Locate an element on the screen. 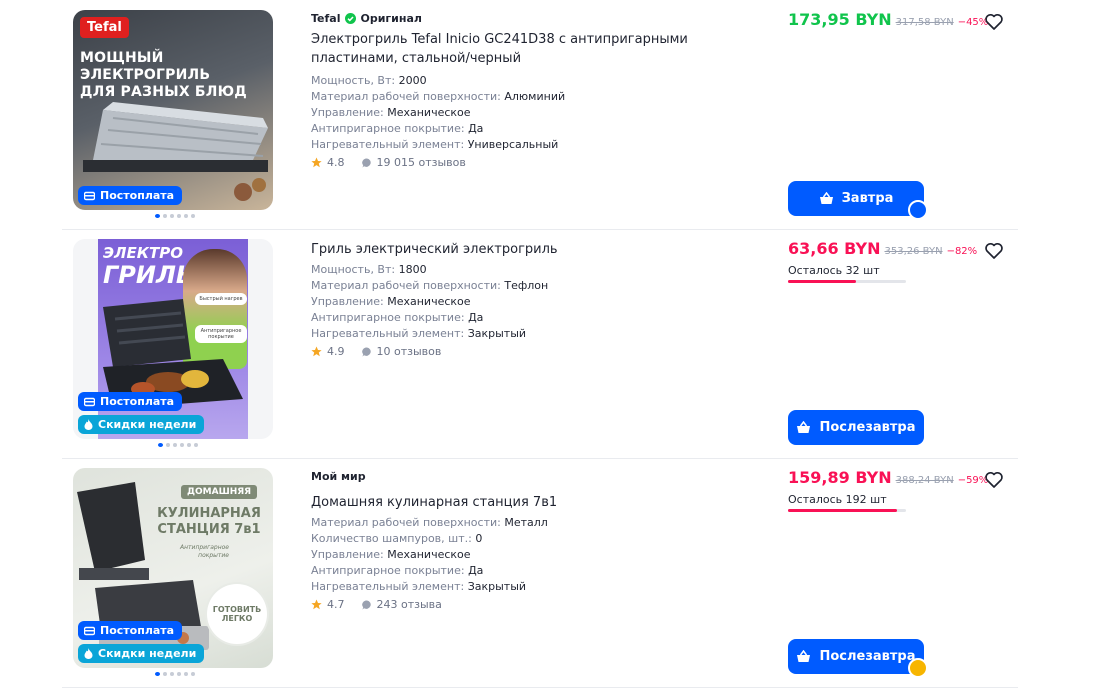 This screenshot has height=688, width=1107. old-price: 317,58 BYN is located at coordinates (924, 22).